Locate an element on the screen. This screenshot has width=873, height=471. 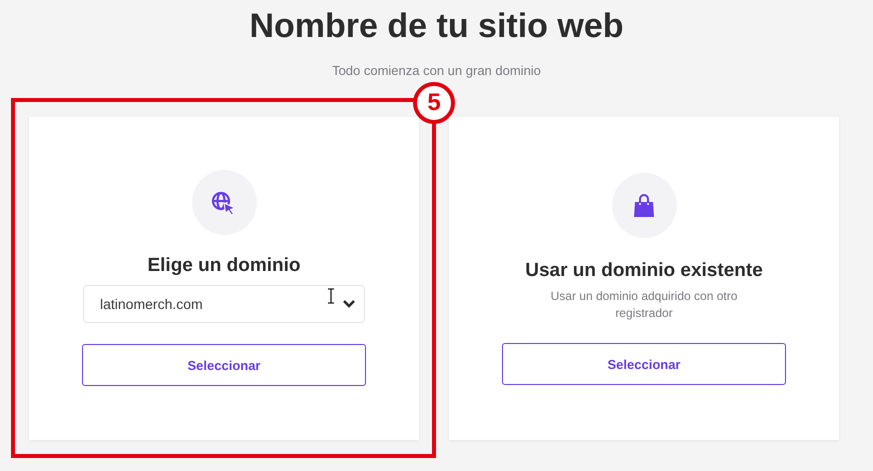
card-title: Elige un dominio is located at coordinates (224, 266).